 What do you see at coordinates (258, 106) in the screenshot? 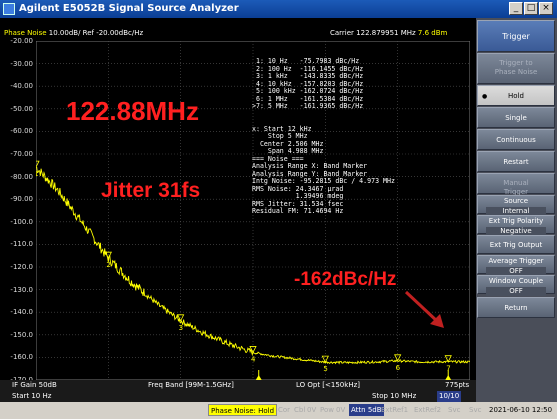
I see `marker-num: >7:` at bounding box center [258, 106].